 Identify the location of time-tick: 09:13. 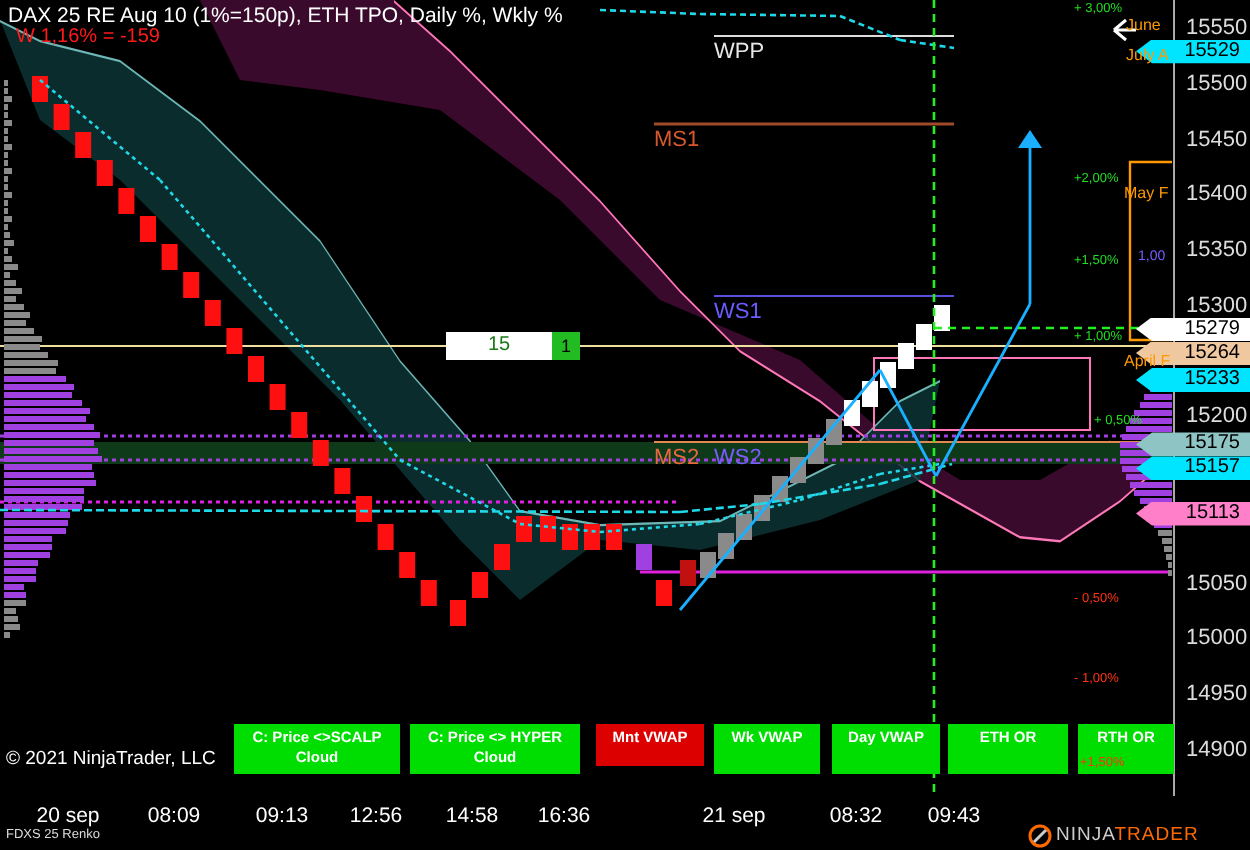
(282, 816).